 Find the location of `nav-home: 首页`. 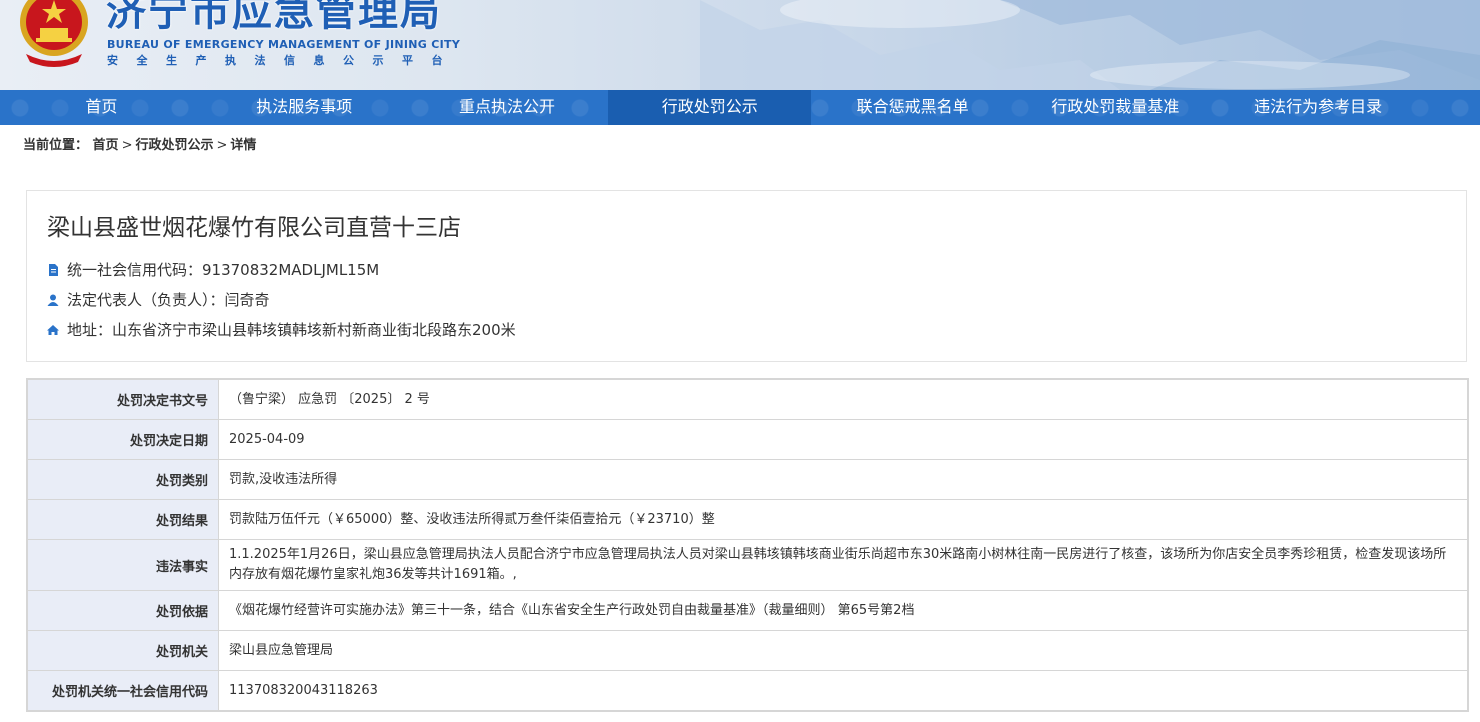

nav-home: 首页 is located at coordinates (101, 107).